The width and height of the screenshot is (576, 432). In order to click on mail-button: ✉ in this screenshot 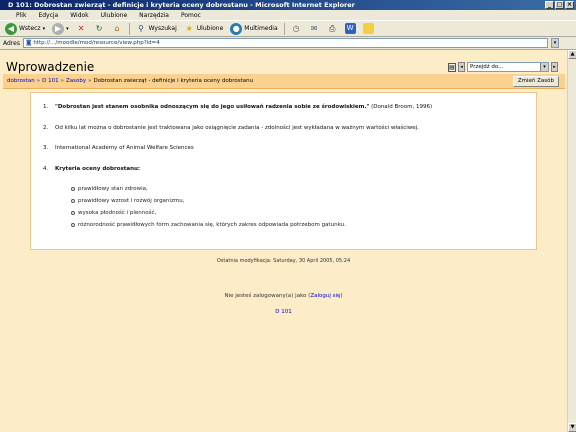, I will do `click(314, 28)`.